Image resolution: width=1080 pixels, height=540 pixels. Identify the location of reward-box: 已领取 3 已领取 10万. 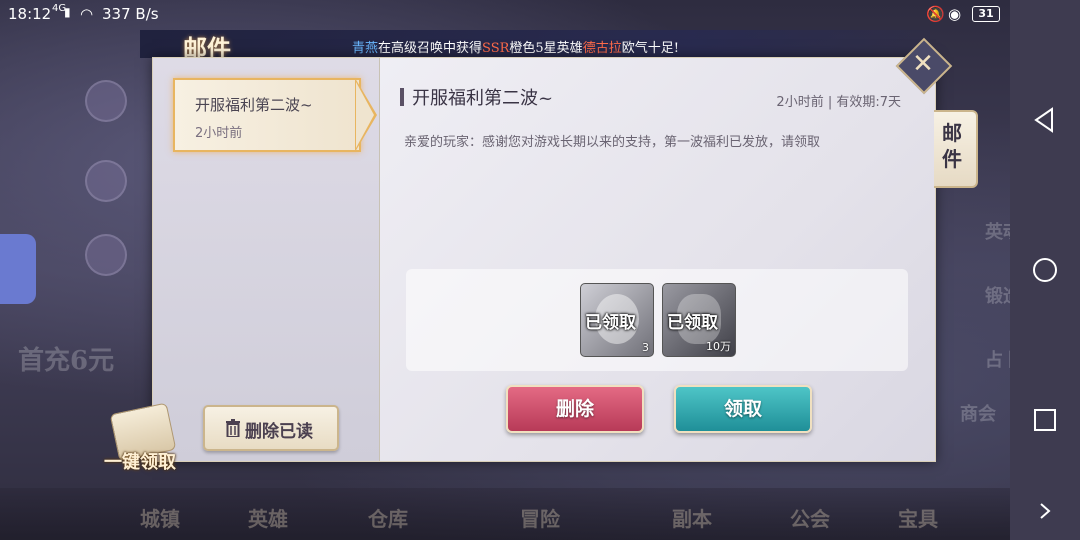
(657, 320).